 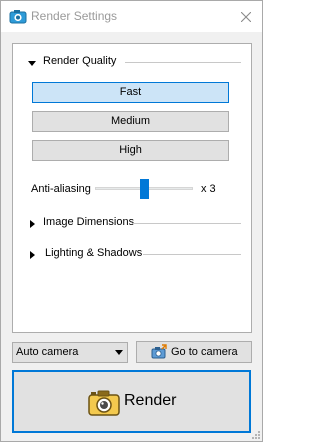 I want to click on close-icon, so click(x=246, y=16).